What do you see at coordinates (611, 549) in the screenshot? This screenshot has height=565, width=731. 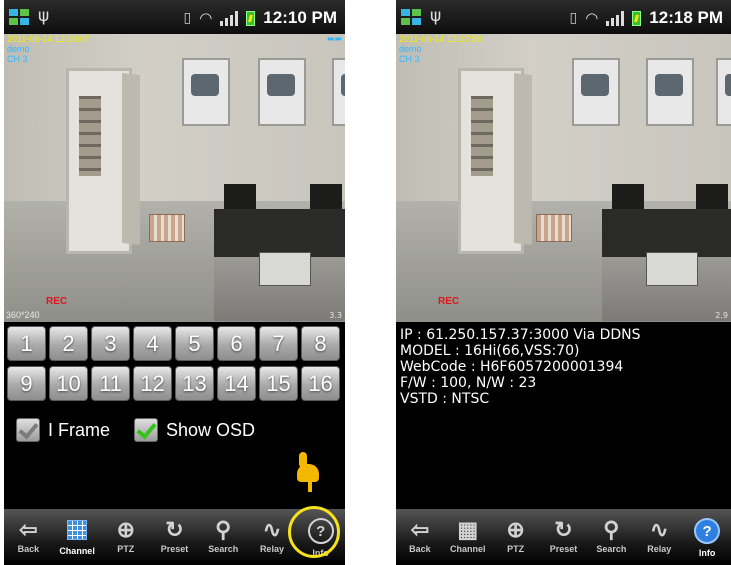 I see `toolbar-search-label: Search` at bounding box center [611, 549].